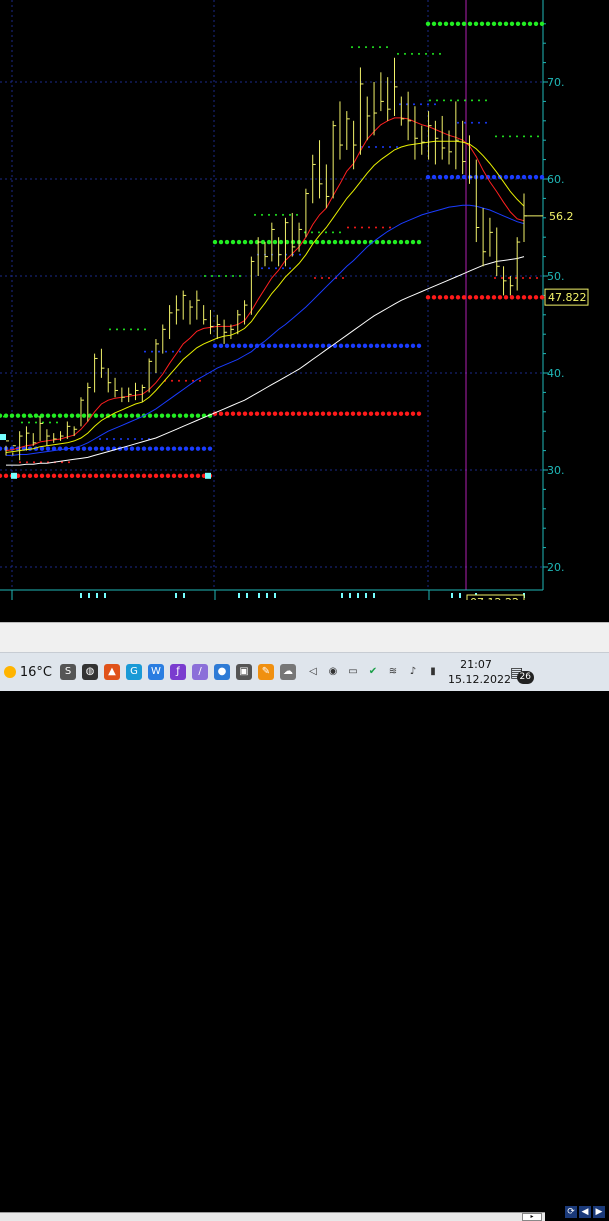 This screenshot has height=1221, width=609. Describe the element at coordinates (556, 567) in the screenshot. I see `y-tick-label: 20.` at that location.